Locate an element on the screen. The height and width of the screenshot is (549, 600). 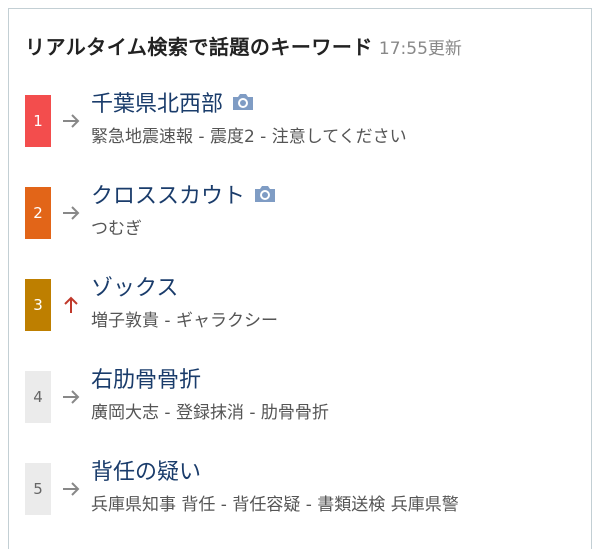
keyword-text: 千葉県北西部 is located at coordinates (157, 104).